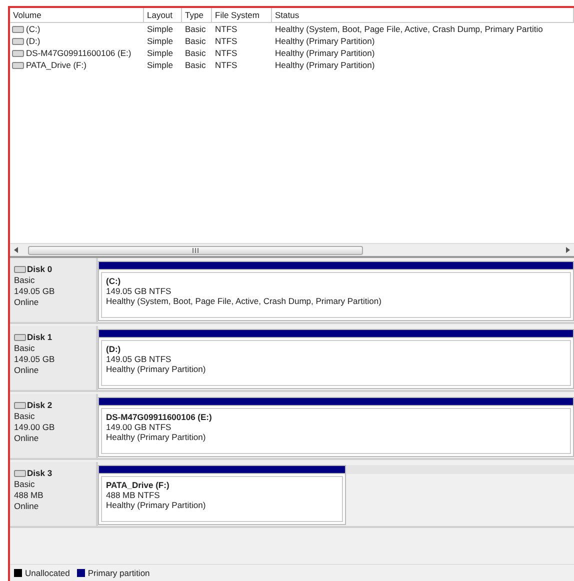  Describe the element at coordinates (139, 427) in the screenshot. I see `partition-size: 149.00 GB NTFS` at that location.